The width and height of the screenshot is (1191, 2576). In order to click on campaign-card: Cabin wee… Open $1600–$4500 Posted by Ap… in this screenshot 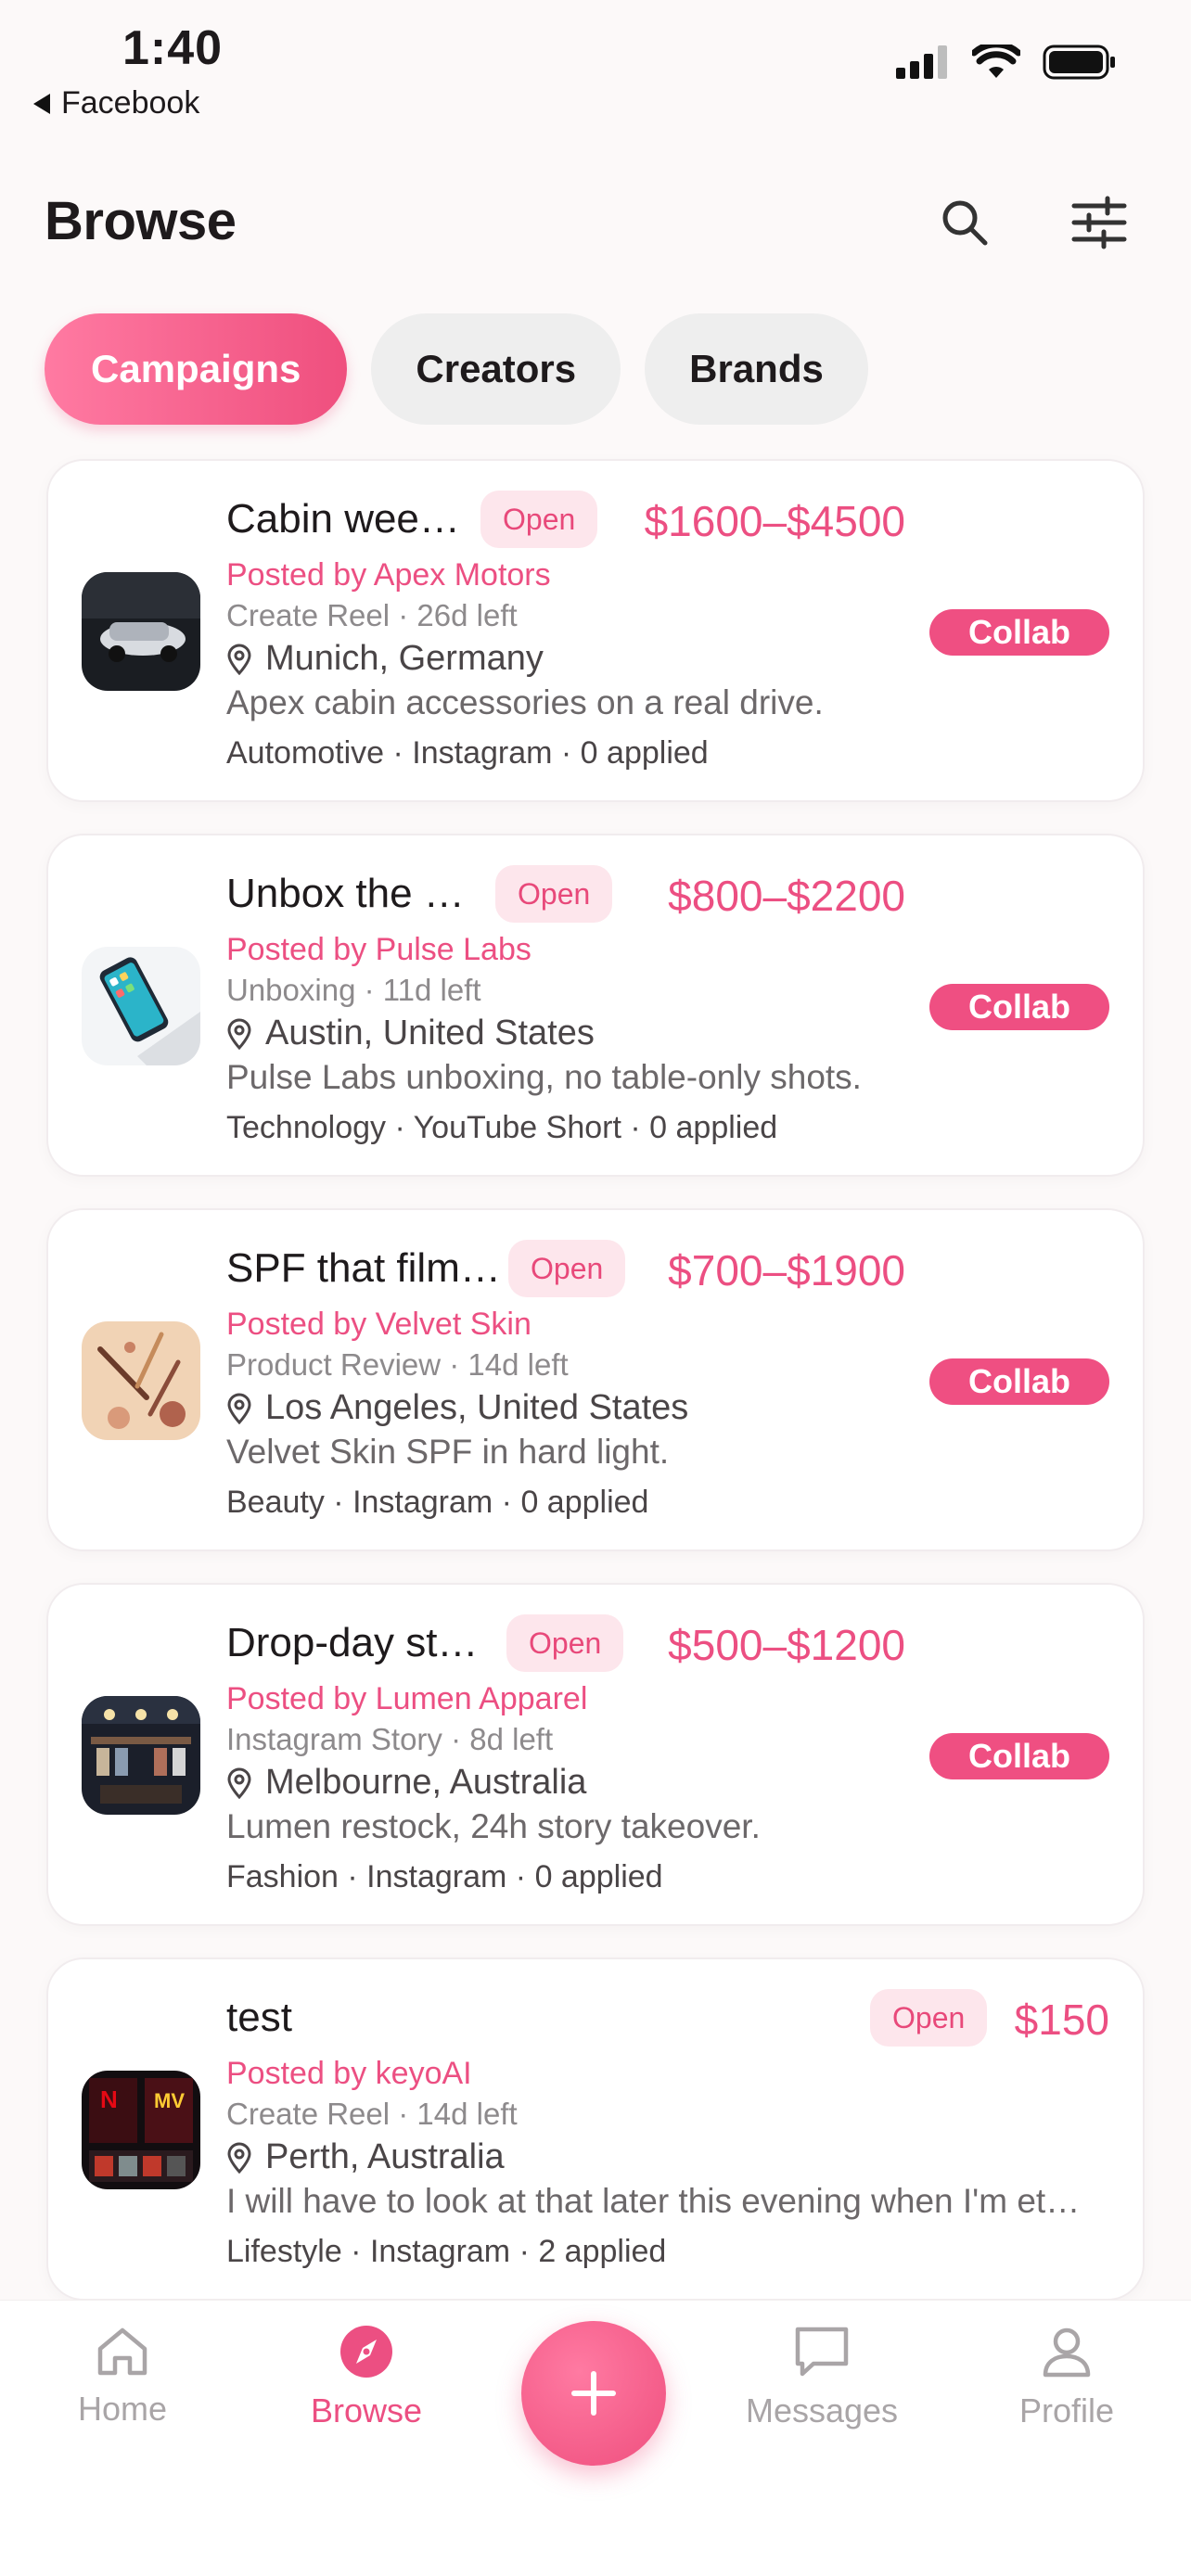, I will do `click(595, 630)`.